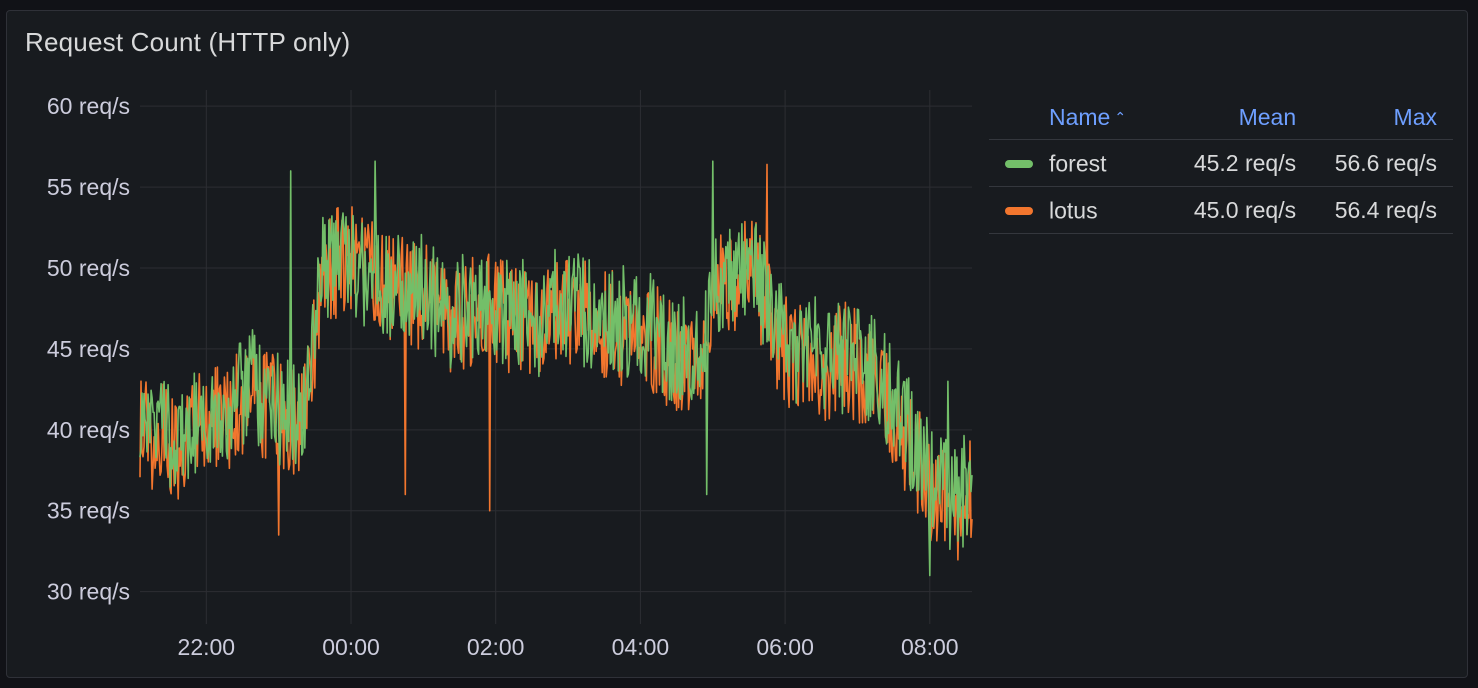 The height and width of the screenshot is (688, 1478). Describe the element at coordinates (568, 647) in the screenshot. I see `x-axis: 22:00 00:00 02:00 04:00 06:00 08:00` at that location.